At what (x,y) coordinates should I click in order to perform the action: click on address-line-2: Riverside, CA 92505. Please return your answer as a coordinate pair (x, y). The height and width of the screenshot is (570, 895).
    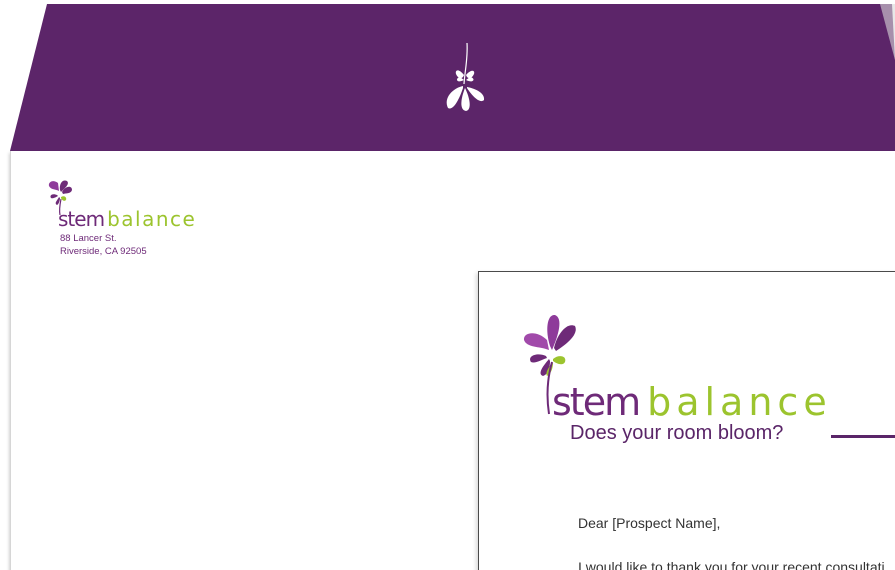
    Looking at the image, I should click on (103, 251).